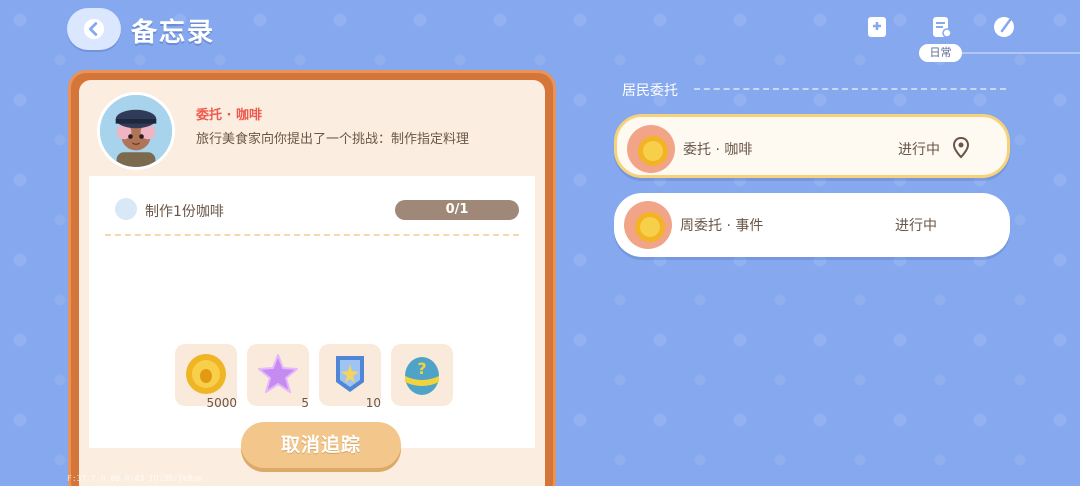 The image size is (1080, 486). What do you see at coordinates (850, 89) in the screenshot?
I see `section-divider` at bounding box center [850, 89].